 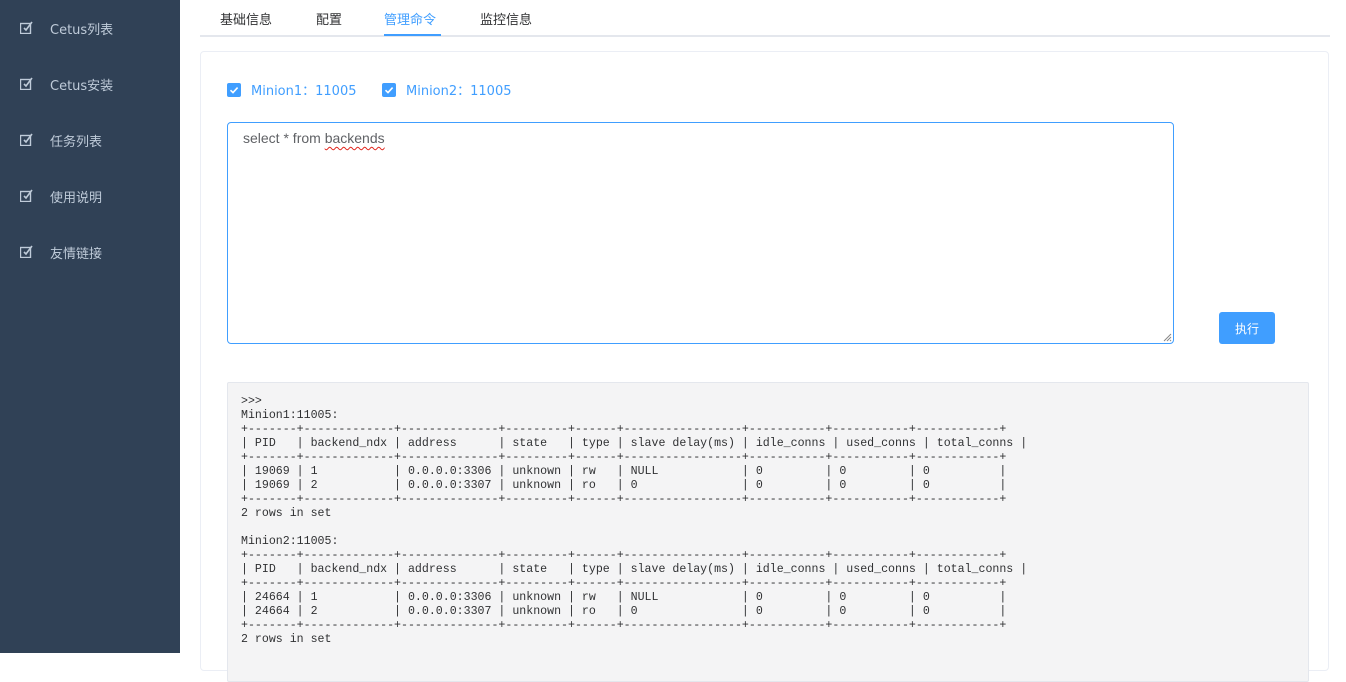 I want to click on sidebar-item-cetus-install: Cetus安装, so click(x=90, y=84).